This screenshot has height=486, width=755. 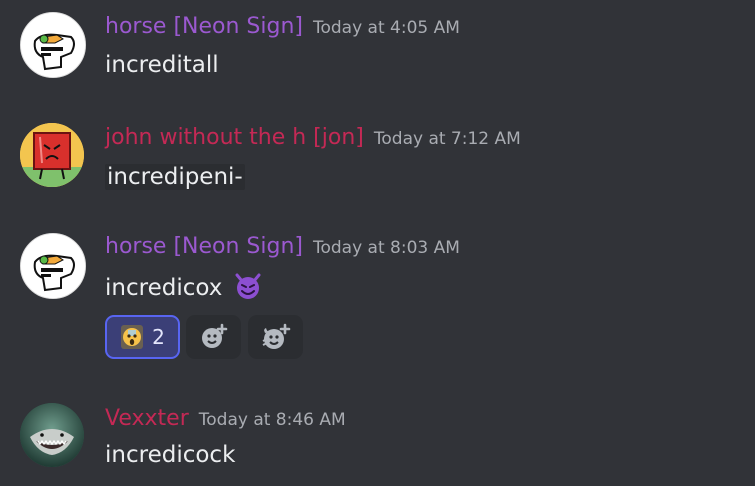 What do you see at coordinates (386, 248) in the screenshot?
I see `timestamp: Today at 8:03 AM` at bounding box center [386, 248].